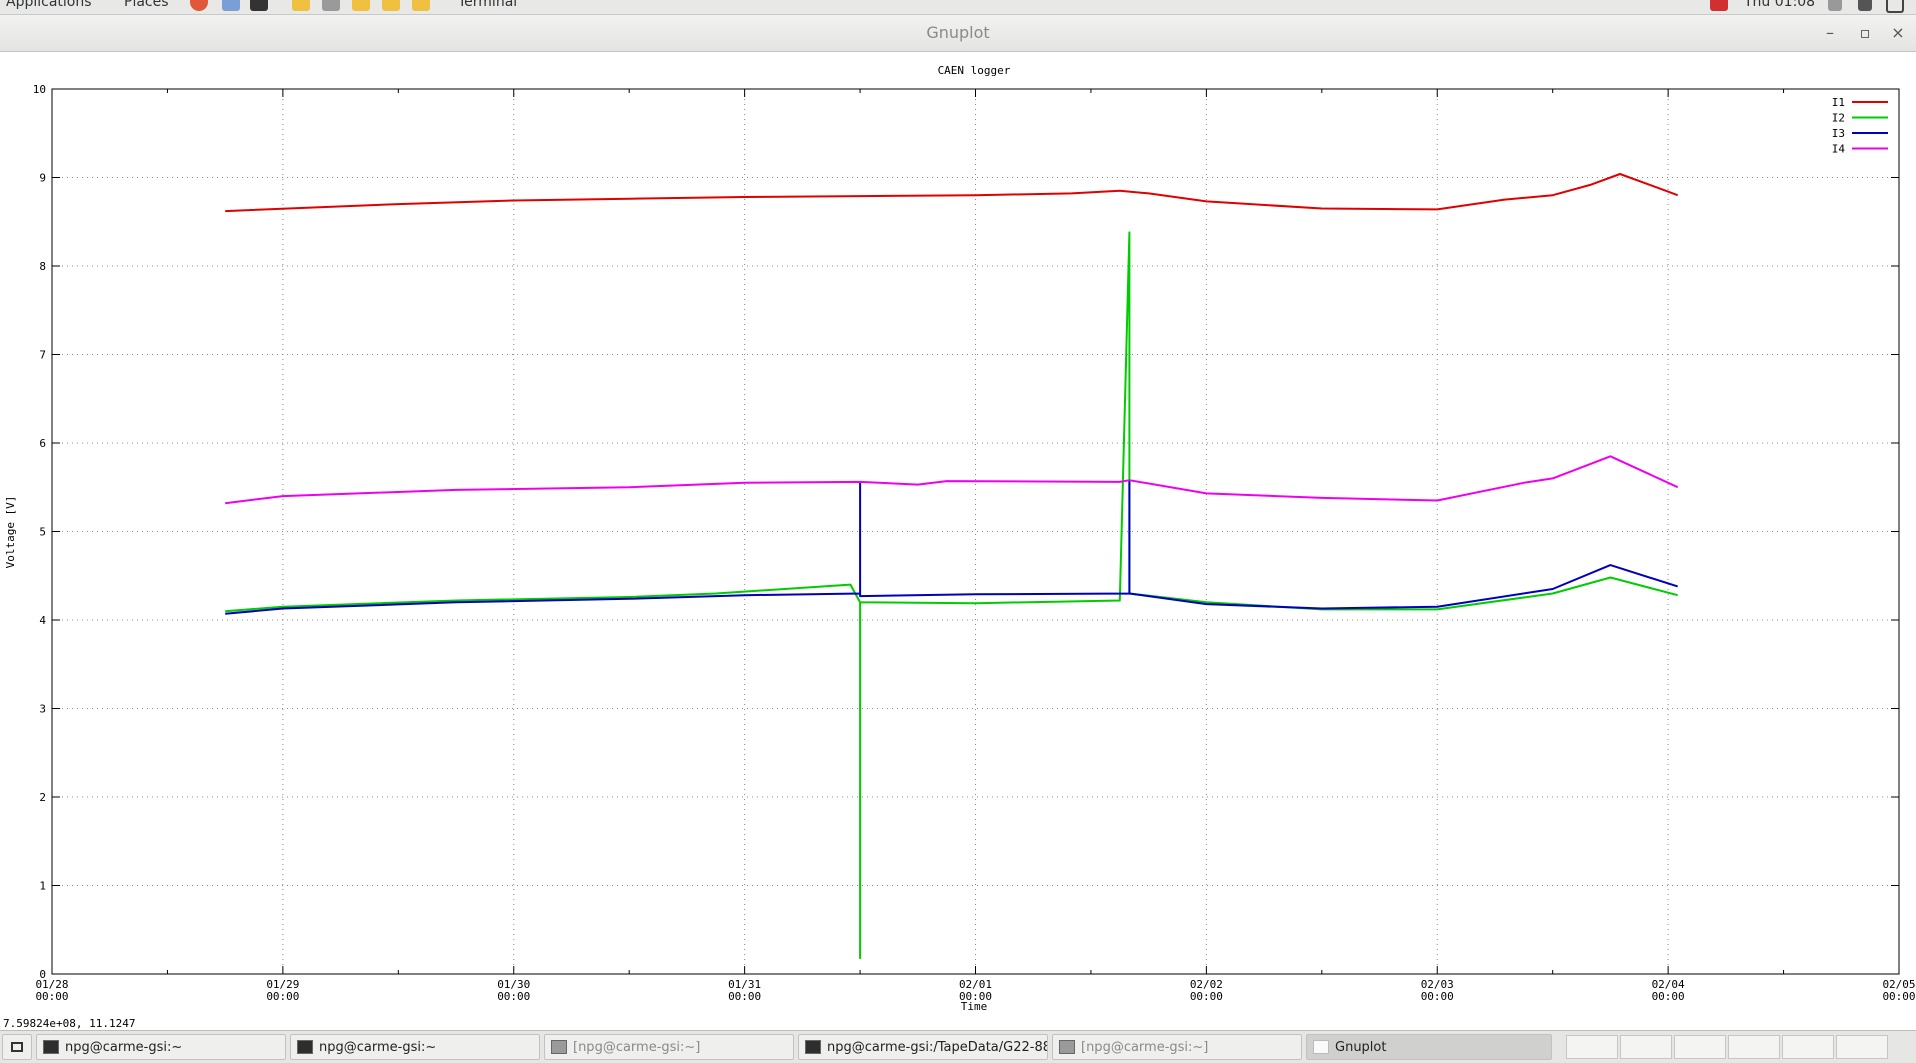 This screenshot has width=1916, height=1063. Describe the element at coordinates (1860, 126) in the screenshot. I see `legend: I1 I2 I3 I4` at that location.